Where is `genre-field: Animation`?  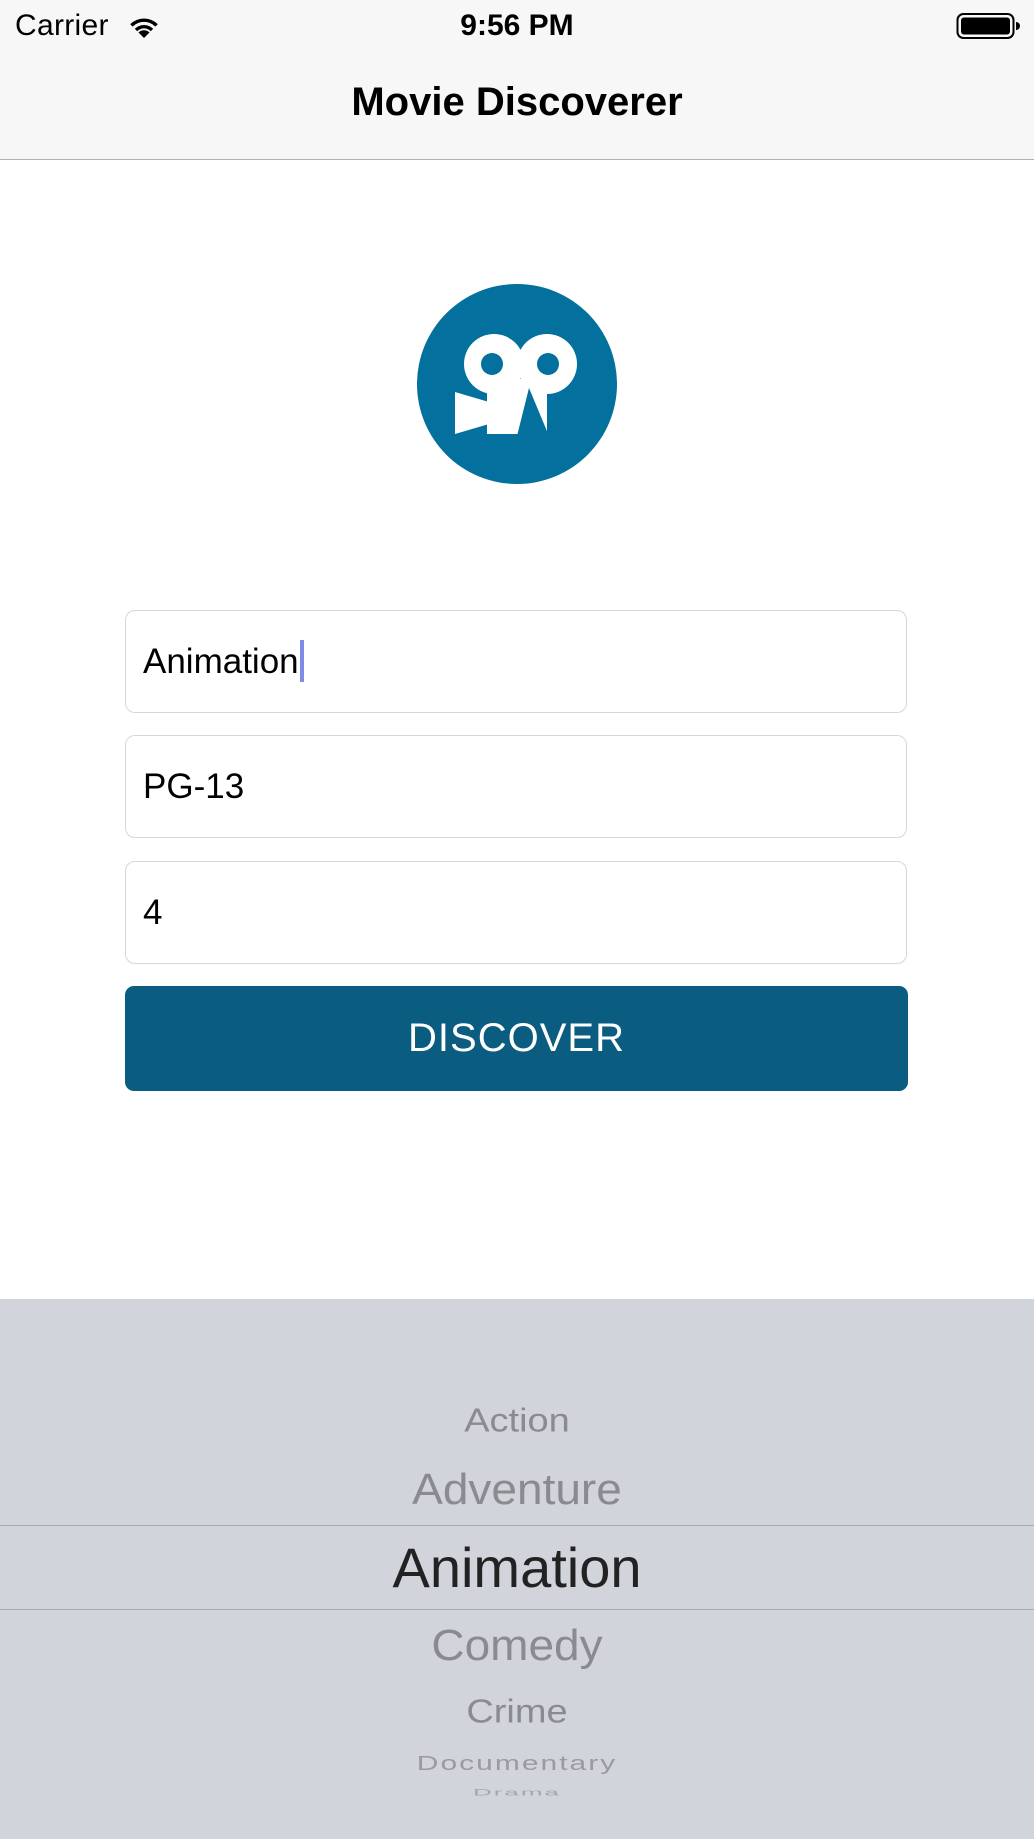
genre-field: Animation is located at coordinates (516, 661).